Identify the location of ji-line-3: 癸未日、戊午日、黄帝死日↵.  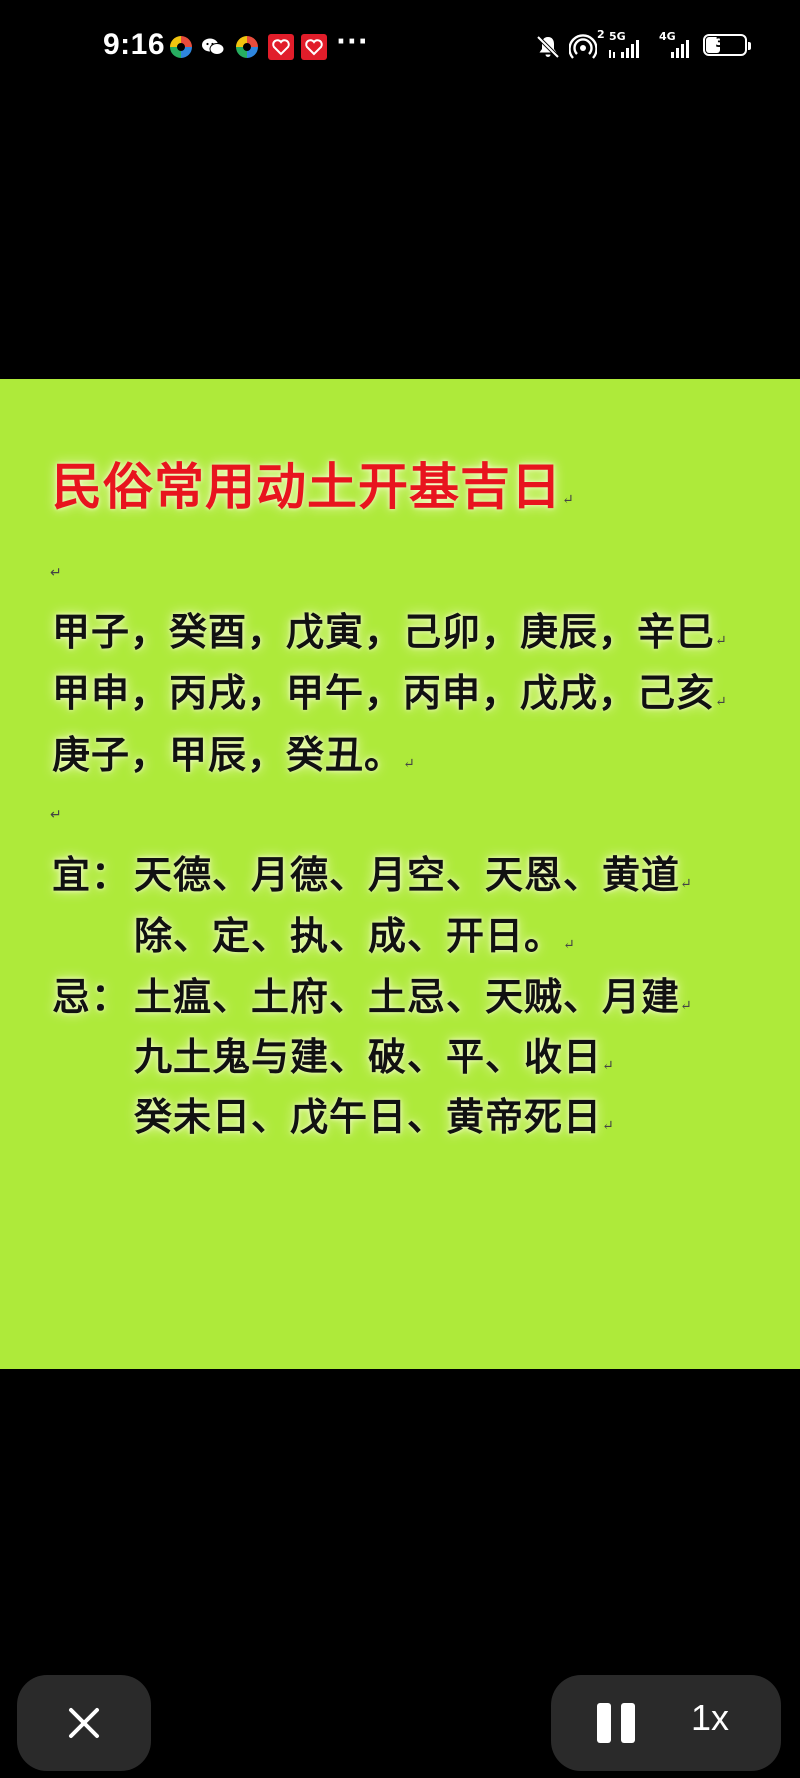
(374, 1116).